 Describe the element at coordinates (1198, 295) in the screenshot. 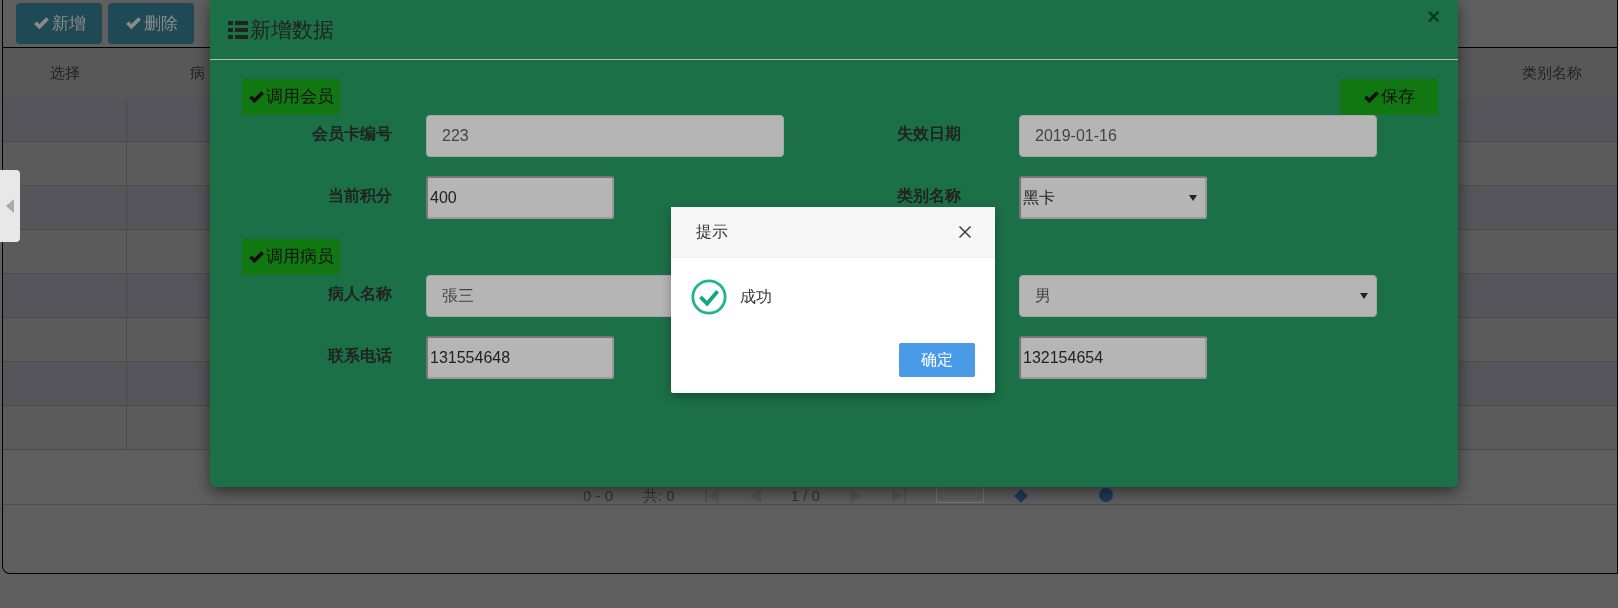

I see `select-field: 男` at that location.